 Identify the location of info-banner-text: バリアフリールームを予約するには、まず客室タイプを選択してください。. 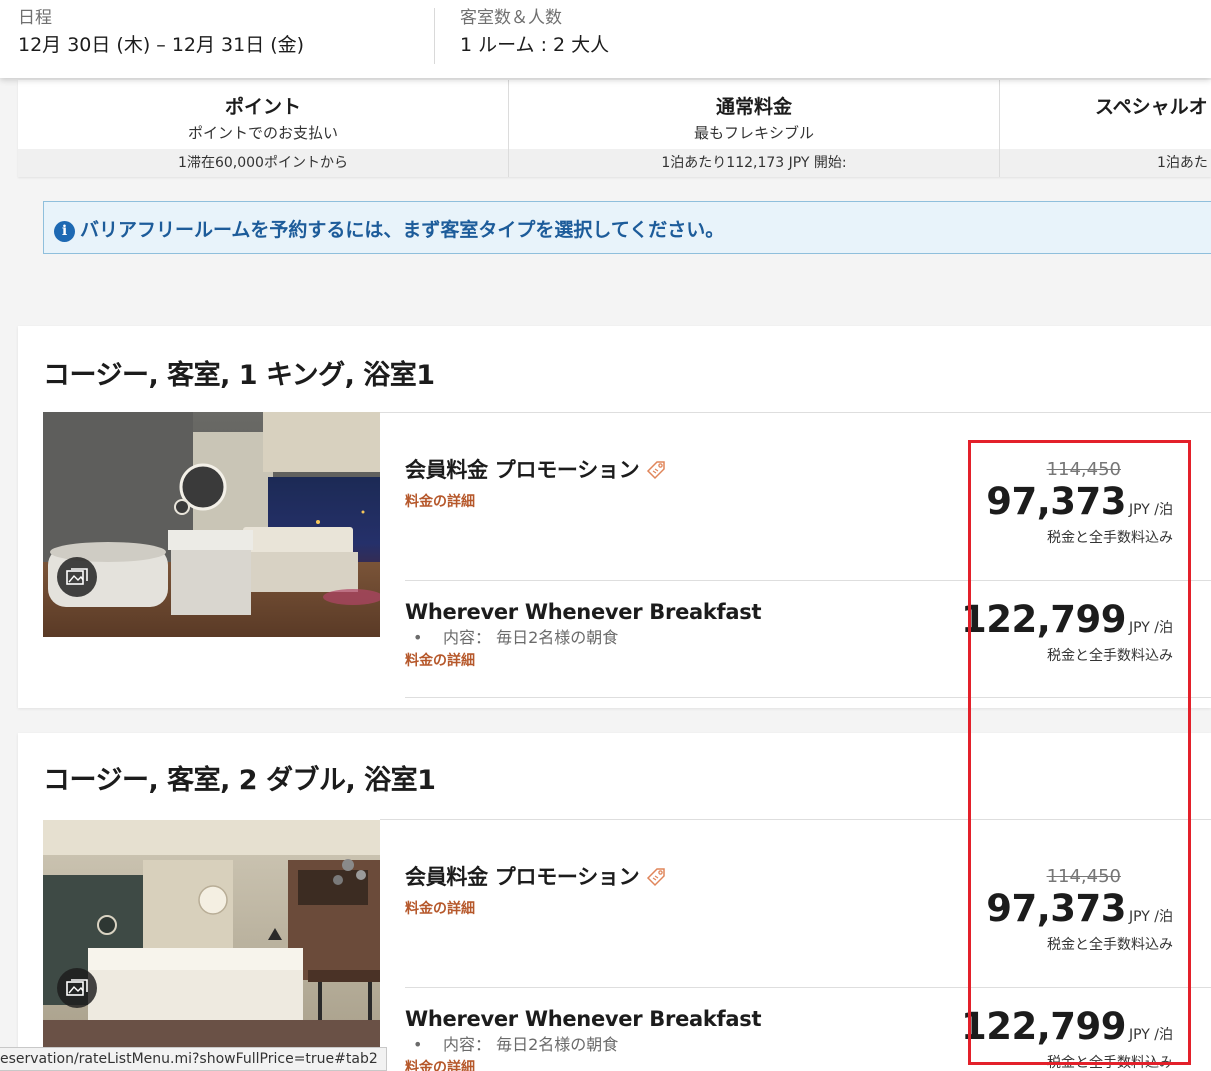
(402, 230).